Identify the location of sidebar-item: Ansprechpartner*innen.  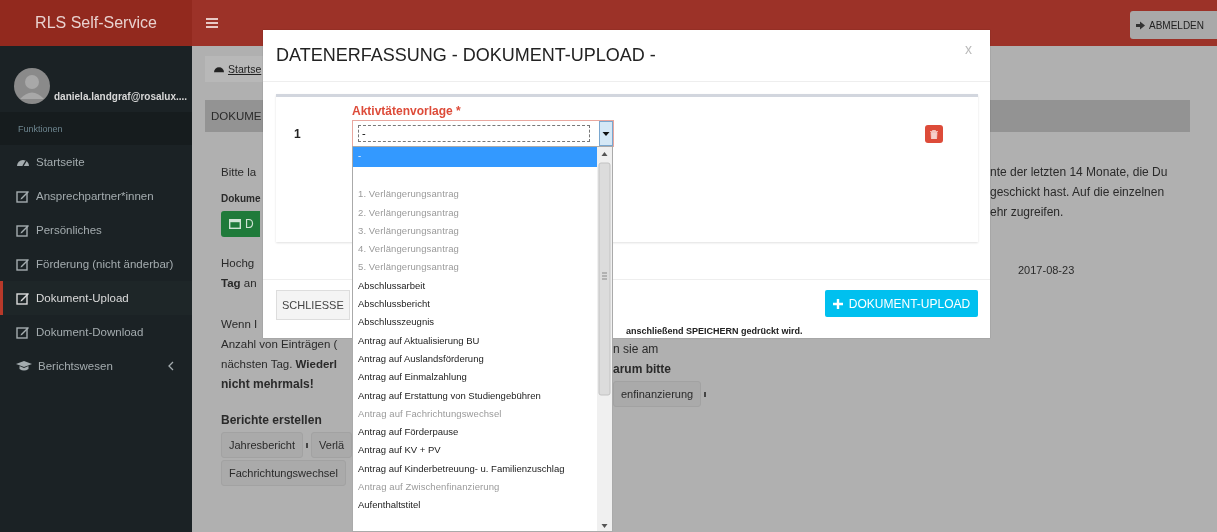
(96, 196).